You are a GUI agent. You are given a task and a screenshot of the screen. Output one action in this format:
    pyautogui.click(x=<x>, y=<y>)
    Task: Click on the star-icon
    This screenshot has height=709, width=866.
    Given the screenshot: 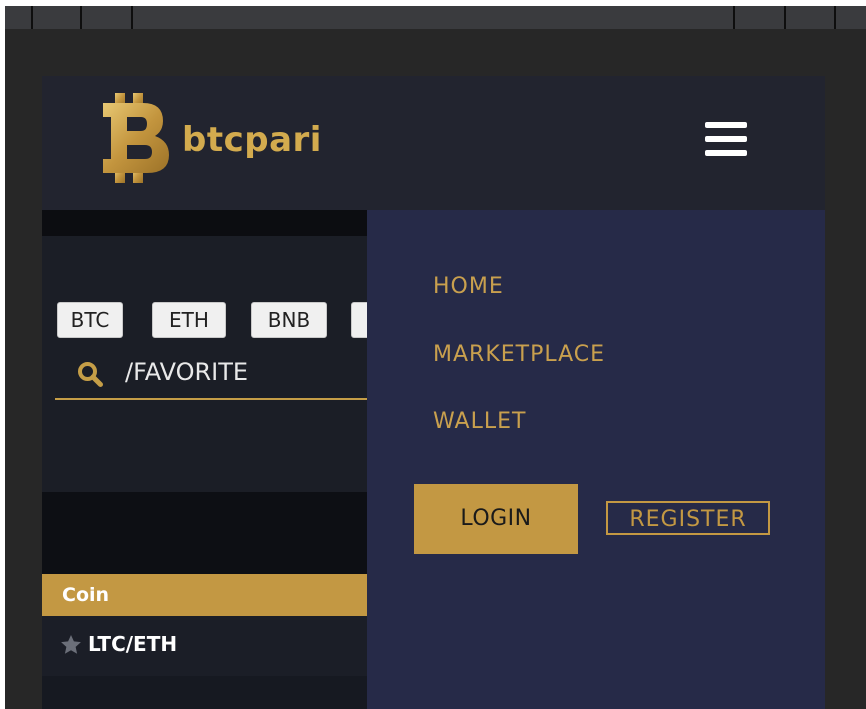 What is the action you would take?
    pyautogui.click(x=71, y=644)
    